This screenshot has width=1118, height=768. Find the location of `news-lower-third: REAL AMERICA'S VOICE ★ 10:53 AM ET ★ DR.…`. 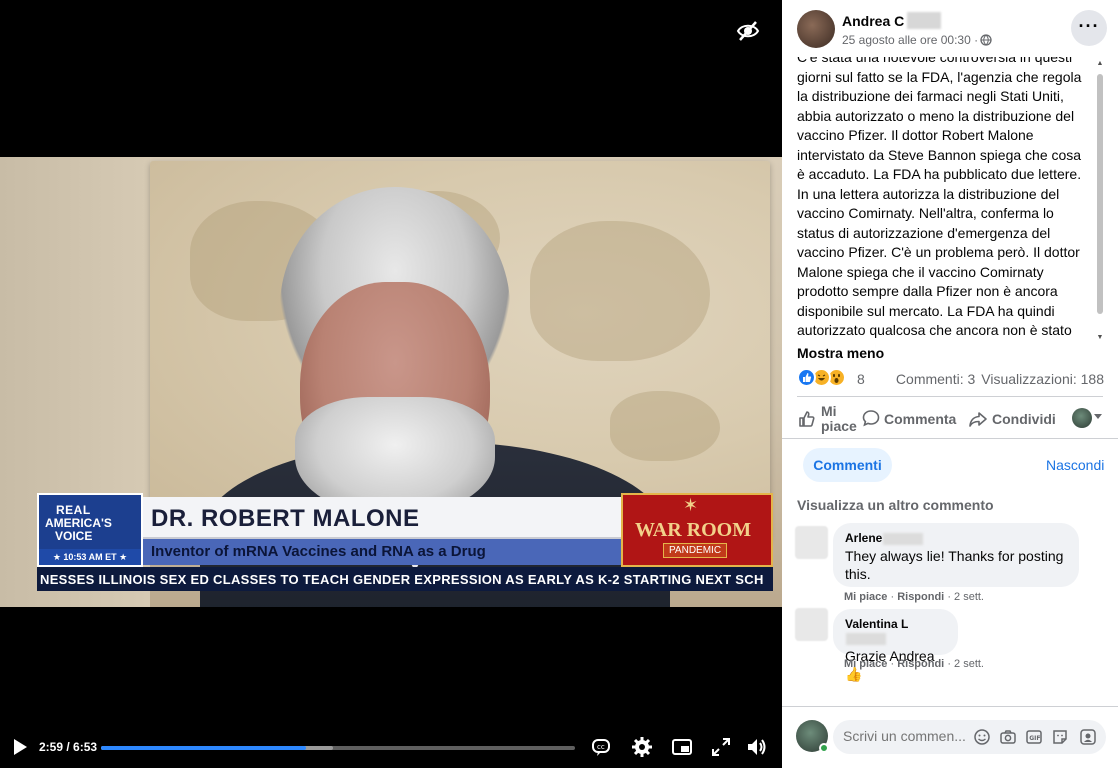

news-lower-third: REAL AMERICA'S VOICE ★ 10:53 AM ET ★ DR.… is located at coordinates (405, 550).